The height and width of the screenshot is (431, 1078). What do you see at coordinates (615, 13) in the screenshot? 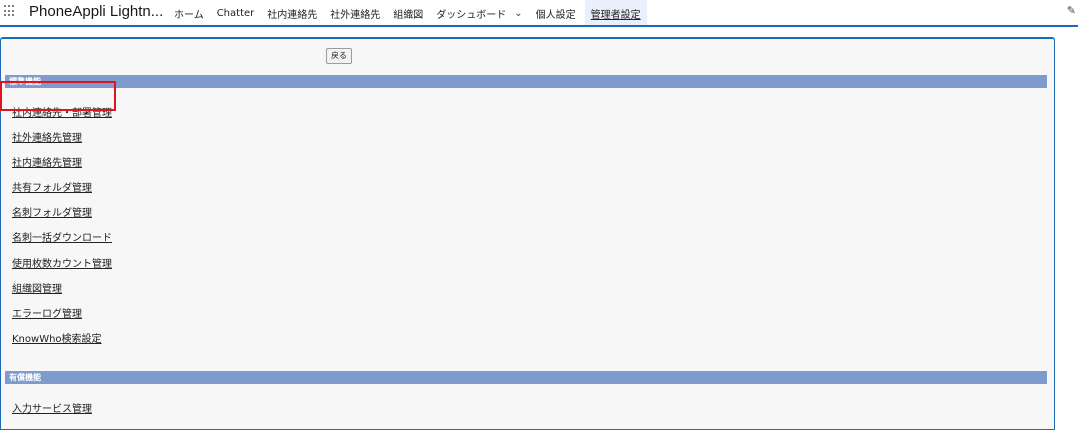
I see `tab-admin-settings: 管理者設定` at bounding box center [615, 13].